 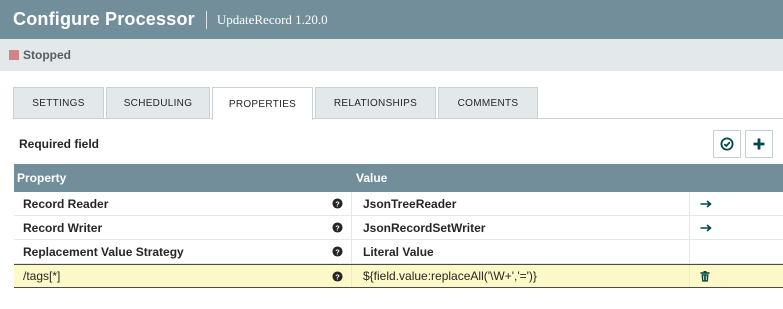 What do you see at coordinates (182, 178) in the screenshot?
I see `column-header-property: Property` at bounding box center [182, 178].